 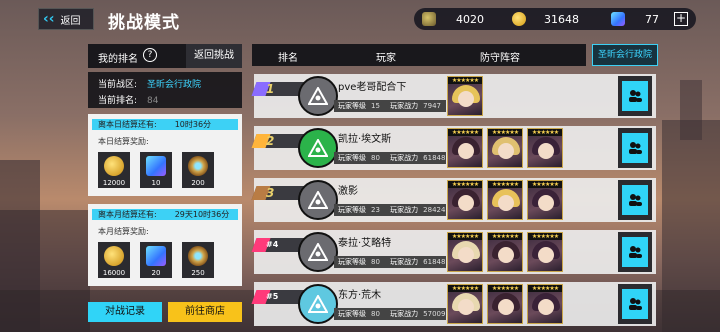 What do you see at coordinates (375, 314) in the screenshot?
I see `level-value: 80` at bounding box center [375, 314].